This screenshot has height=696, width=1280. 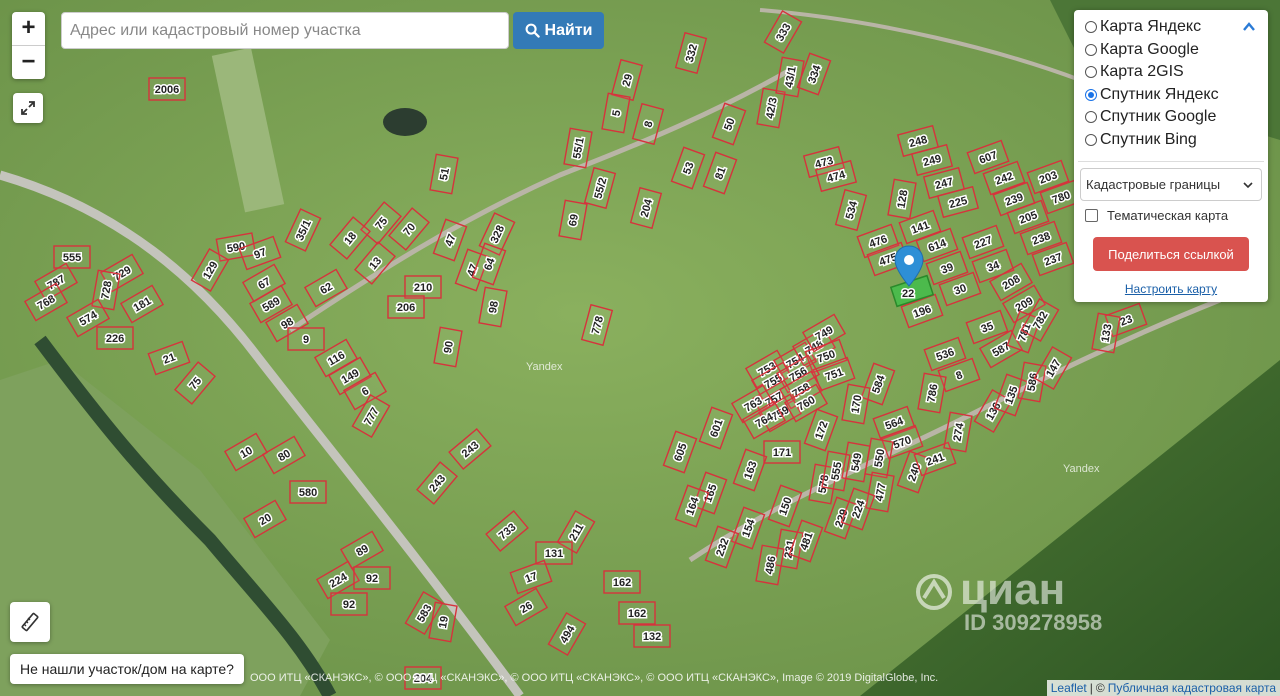 What do you see at coordinates (1091, 50) in the screenshot?
I see `radio-google-map` at bounding box center [1091, 50].